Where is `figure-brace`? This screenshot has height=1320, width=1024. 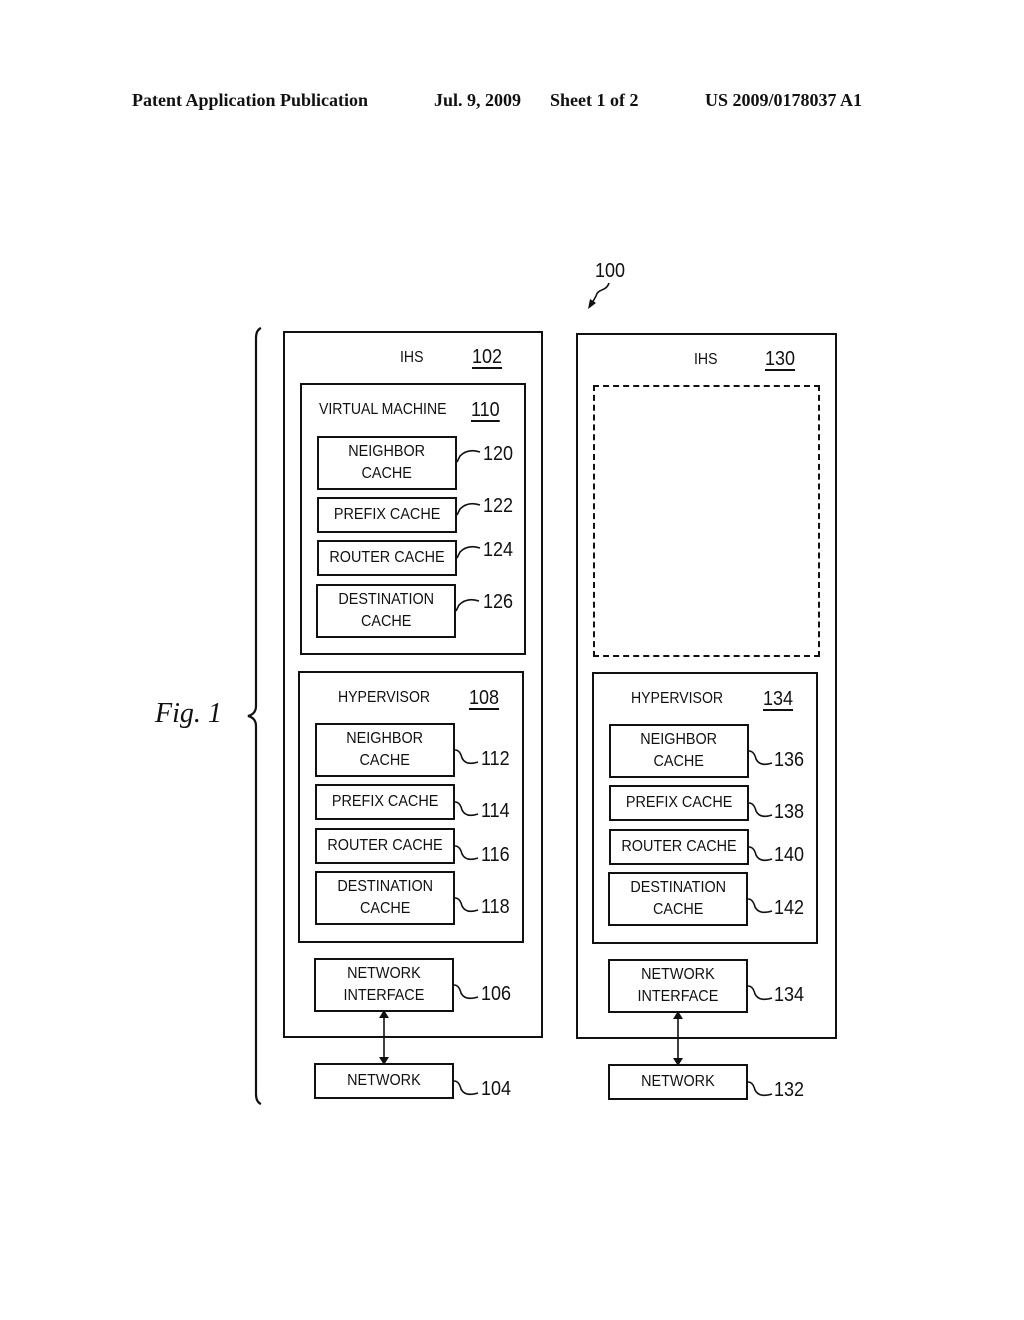
figure-brace is located at coordinates (254, 716).